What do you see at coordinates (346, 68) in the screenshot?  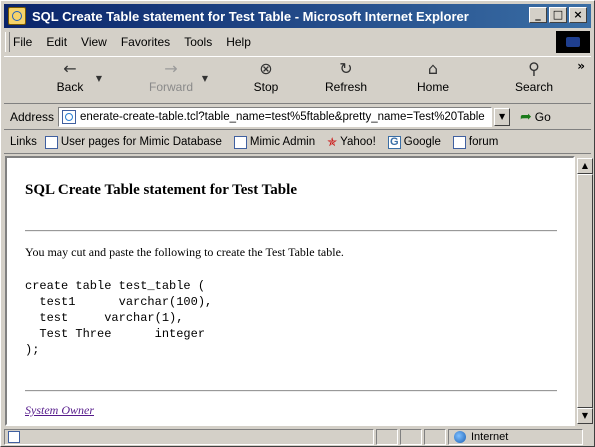 I see `refresh-icon: ↻` at bounding box center [346, 68].